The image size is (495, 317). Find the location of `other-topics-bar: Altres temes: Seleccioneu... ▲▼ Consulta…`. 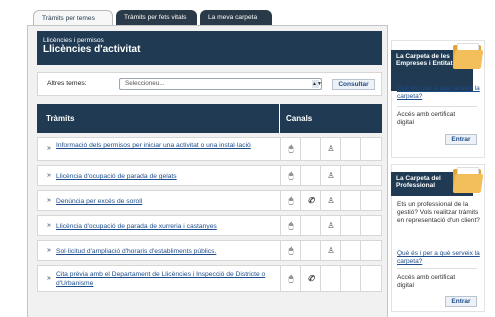

other-topics-bar: Altres temes: Seleccioneu... ▲▼ Consulta… is located at coordinates (209, 84).